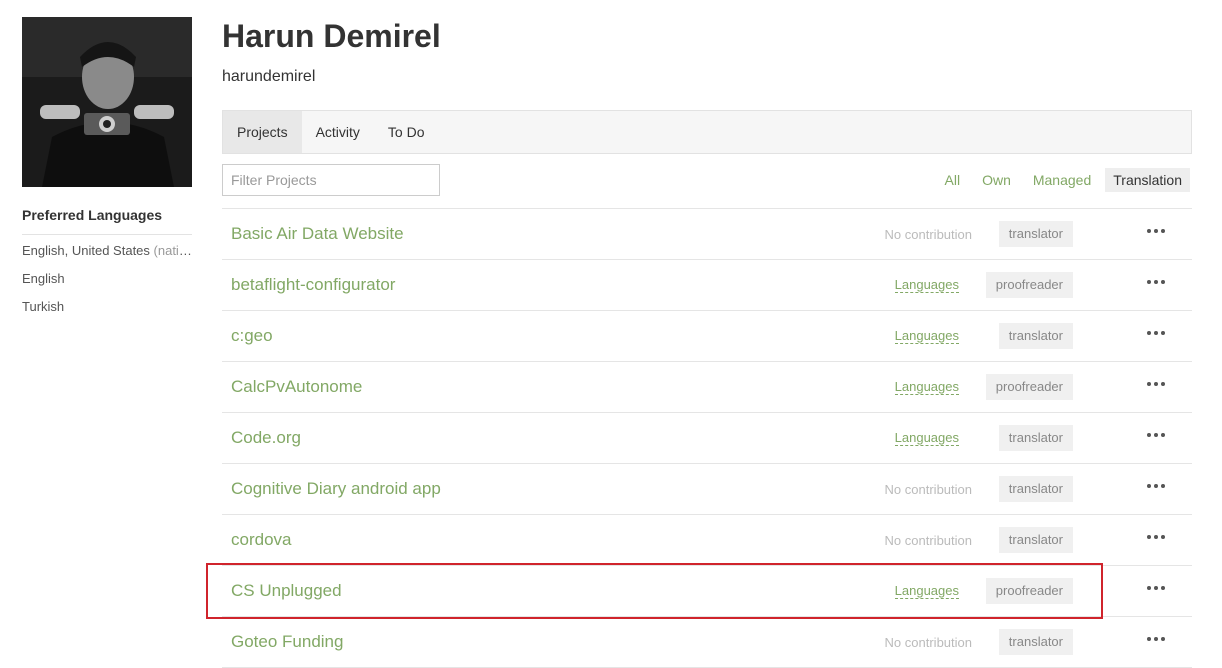 The width and height of the screenshot is (1222, 668). Describe the element at coordinates (172, 250) in the screenshot. I see `language-native-note: (native)` at that location.